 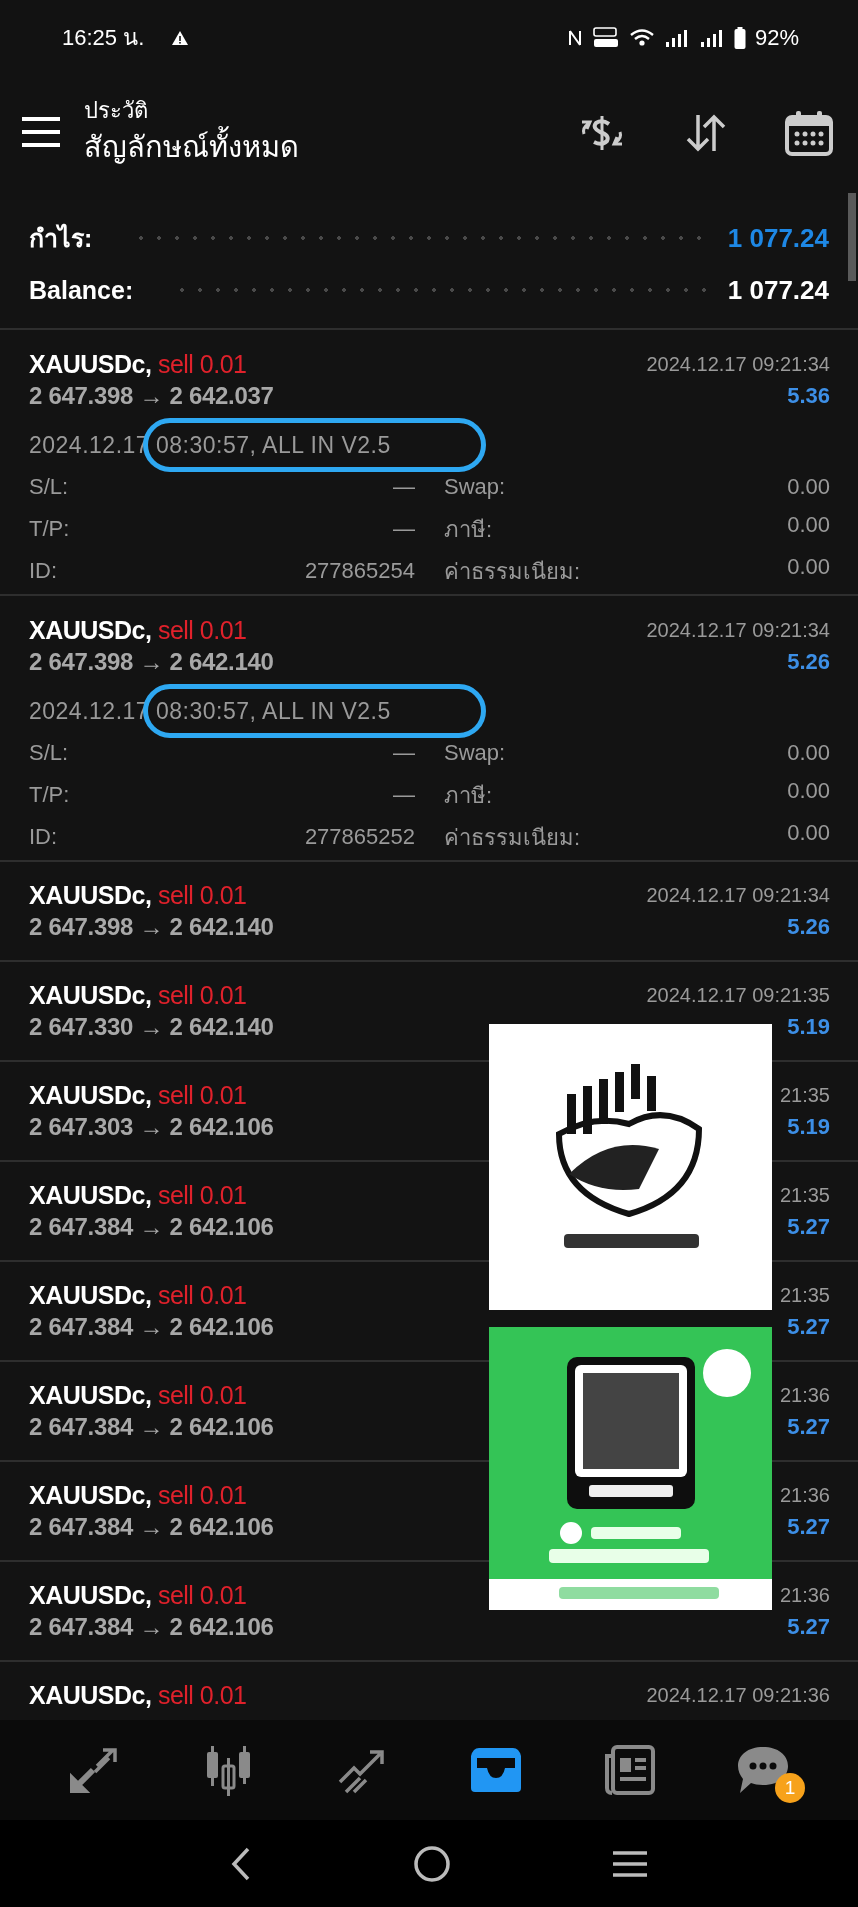 I want to click on status-time: 16:25 น., so click(x=103, y=38).